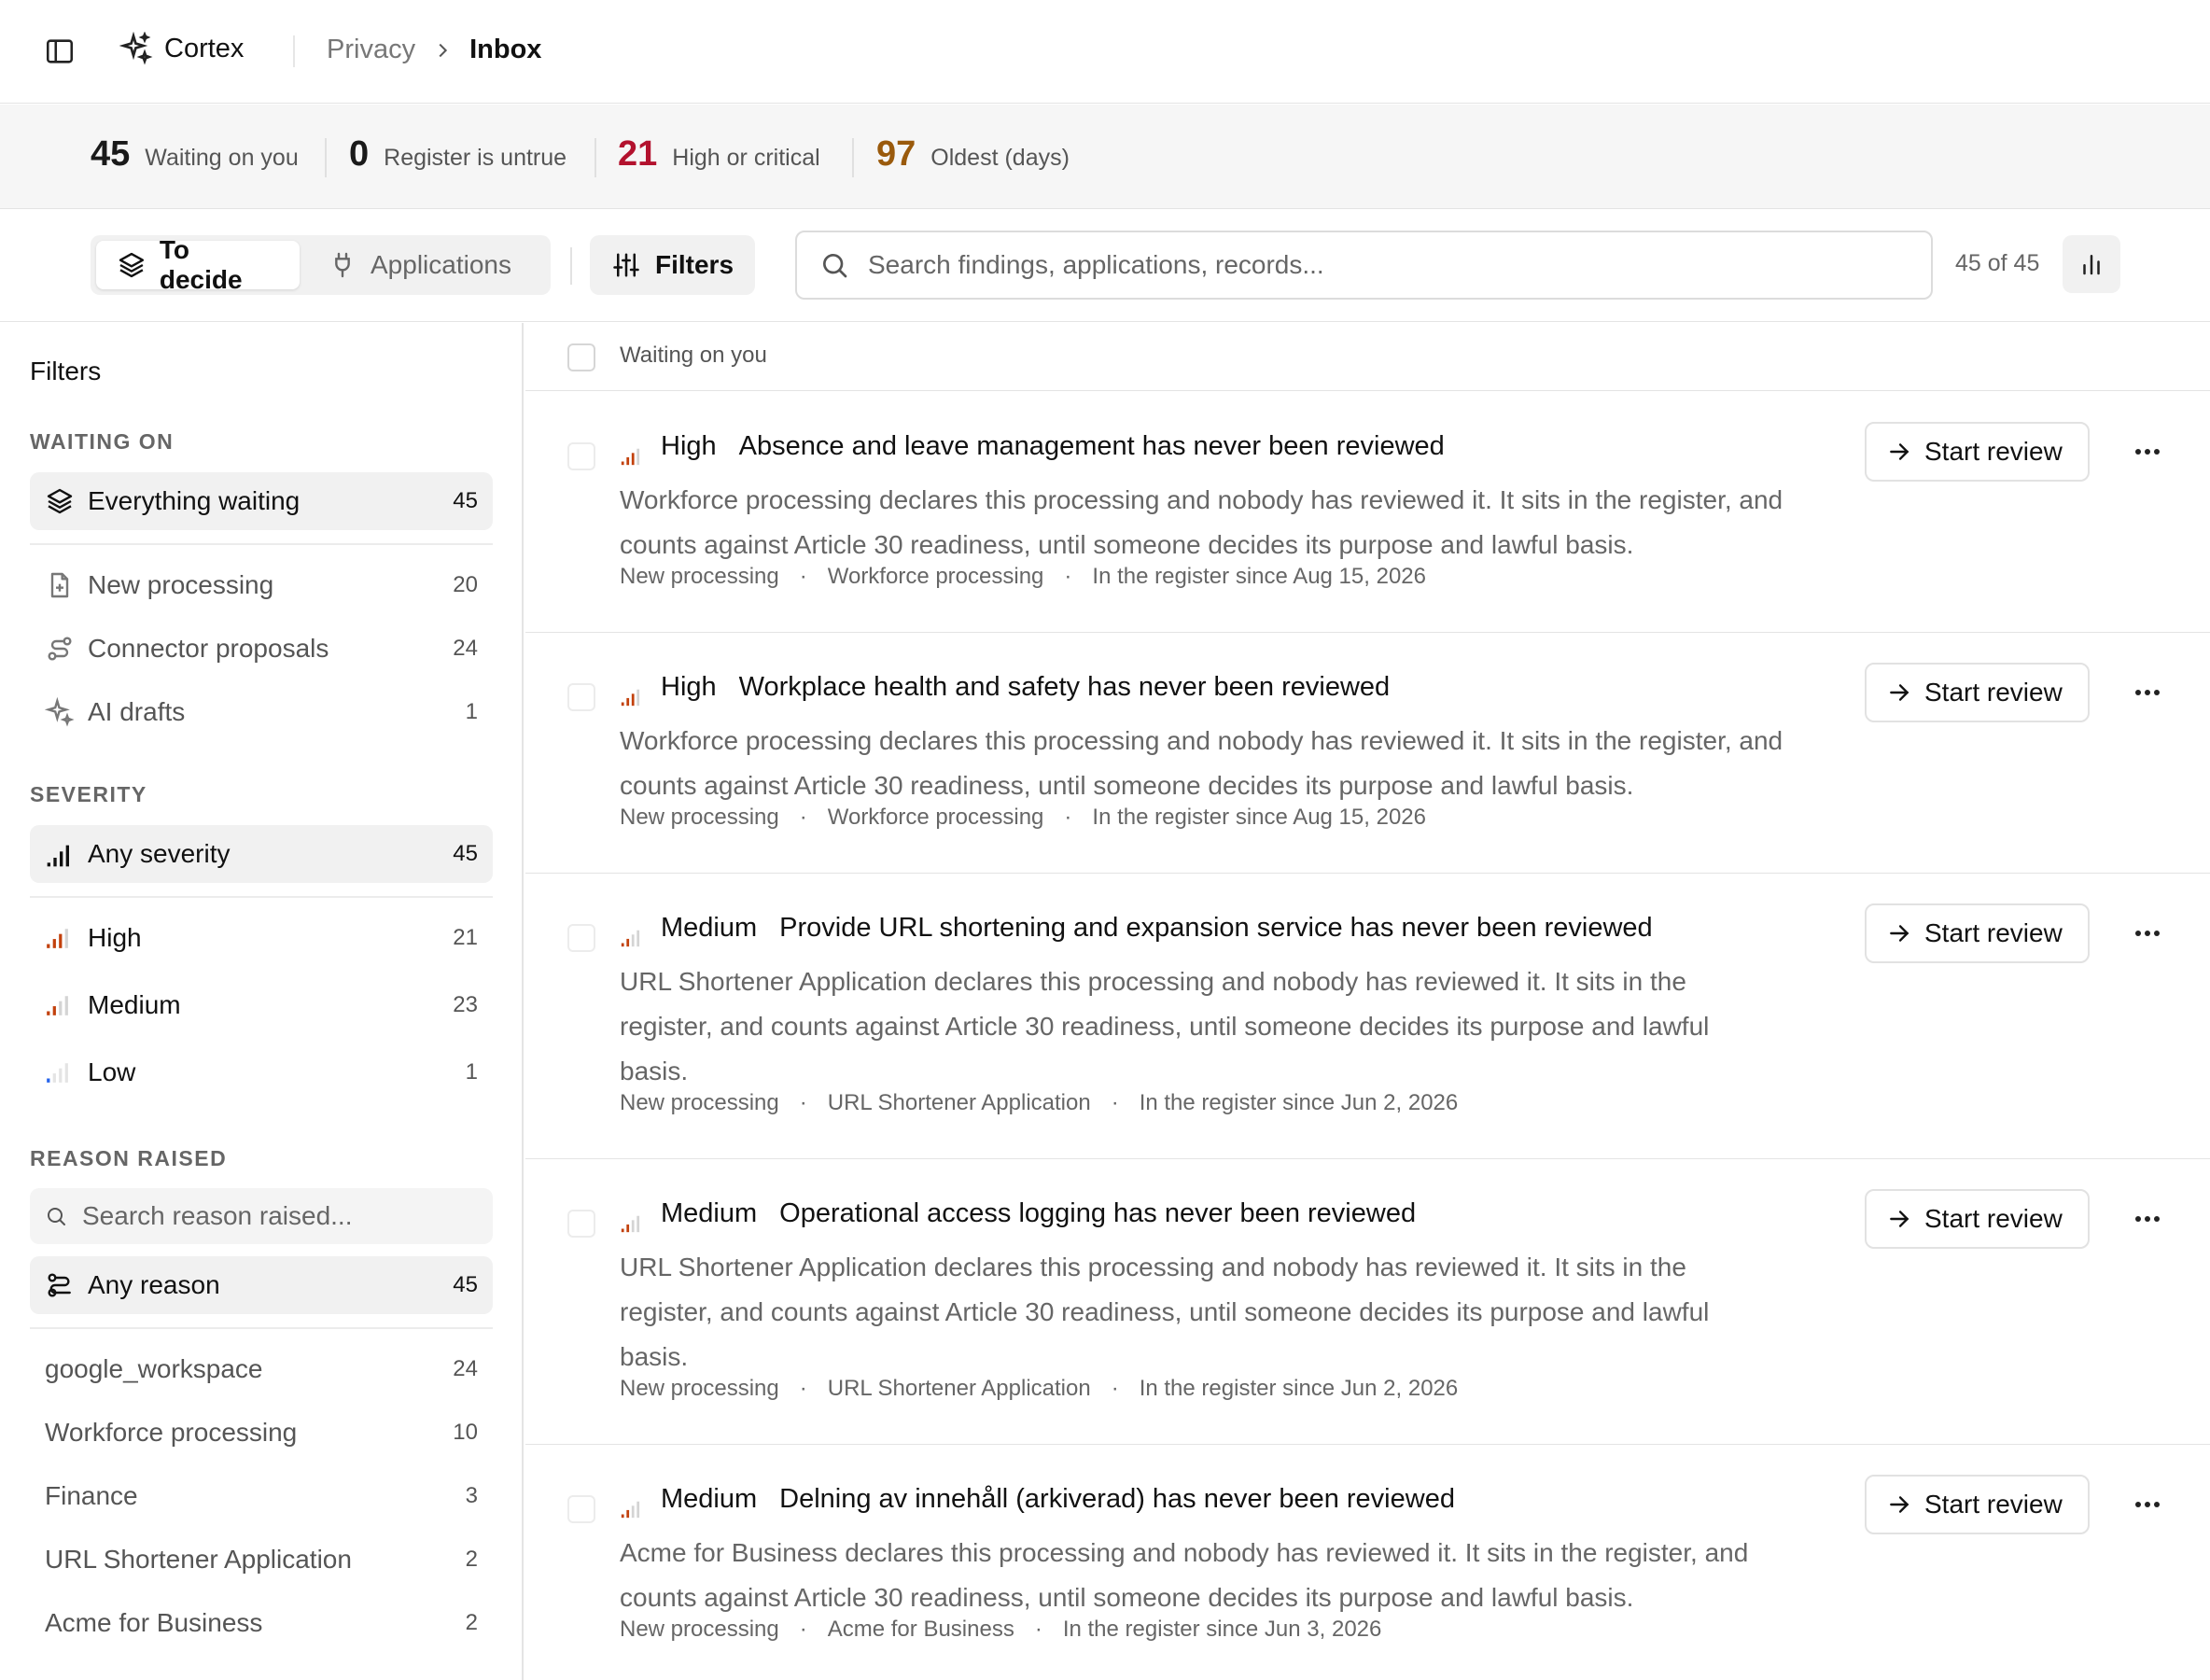  I want to click on filter-reason-url-shortener: URL Shortener Application 2, so click(261, 1560).